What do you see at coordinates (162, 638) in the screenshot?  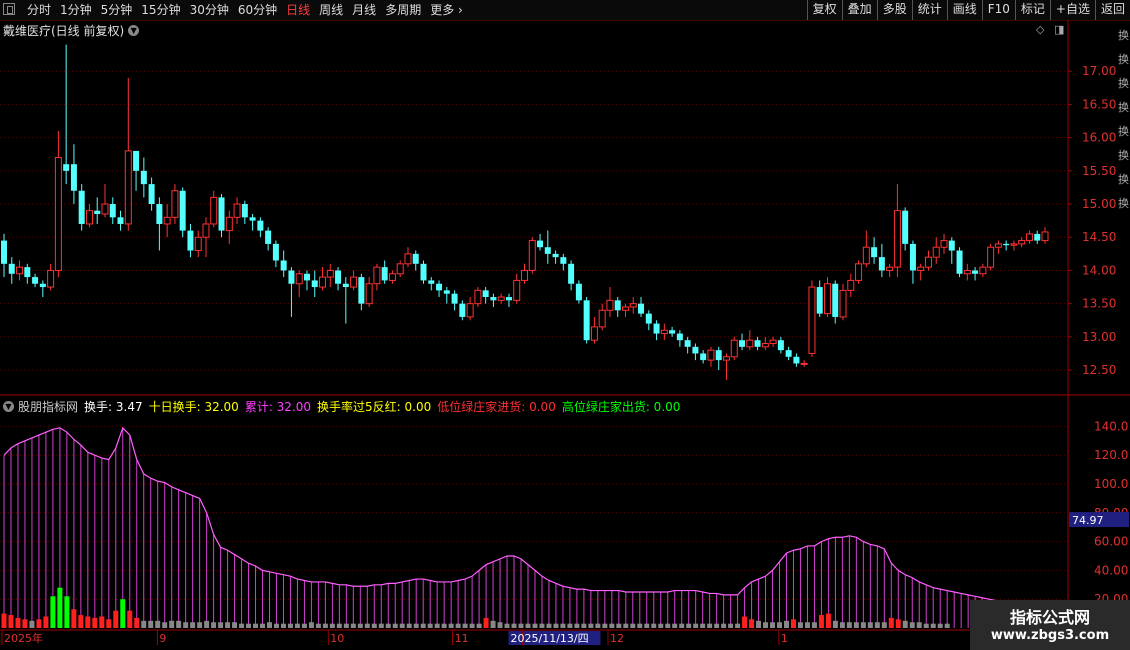 I see `date-label: 9` at bounding box center [162, 638].